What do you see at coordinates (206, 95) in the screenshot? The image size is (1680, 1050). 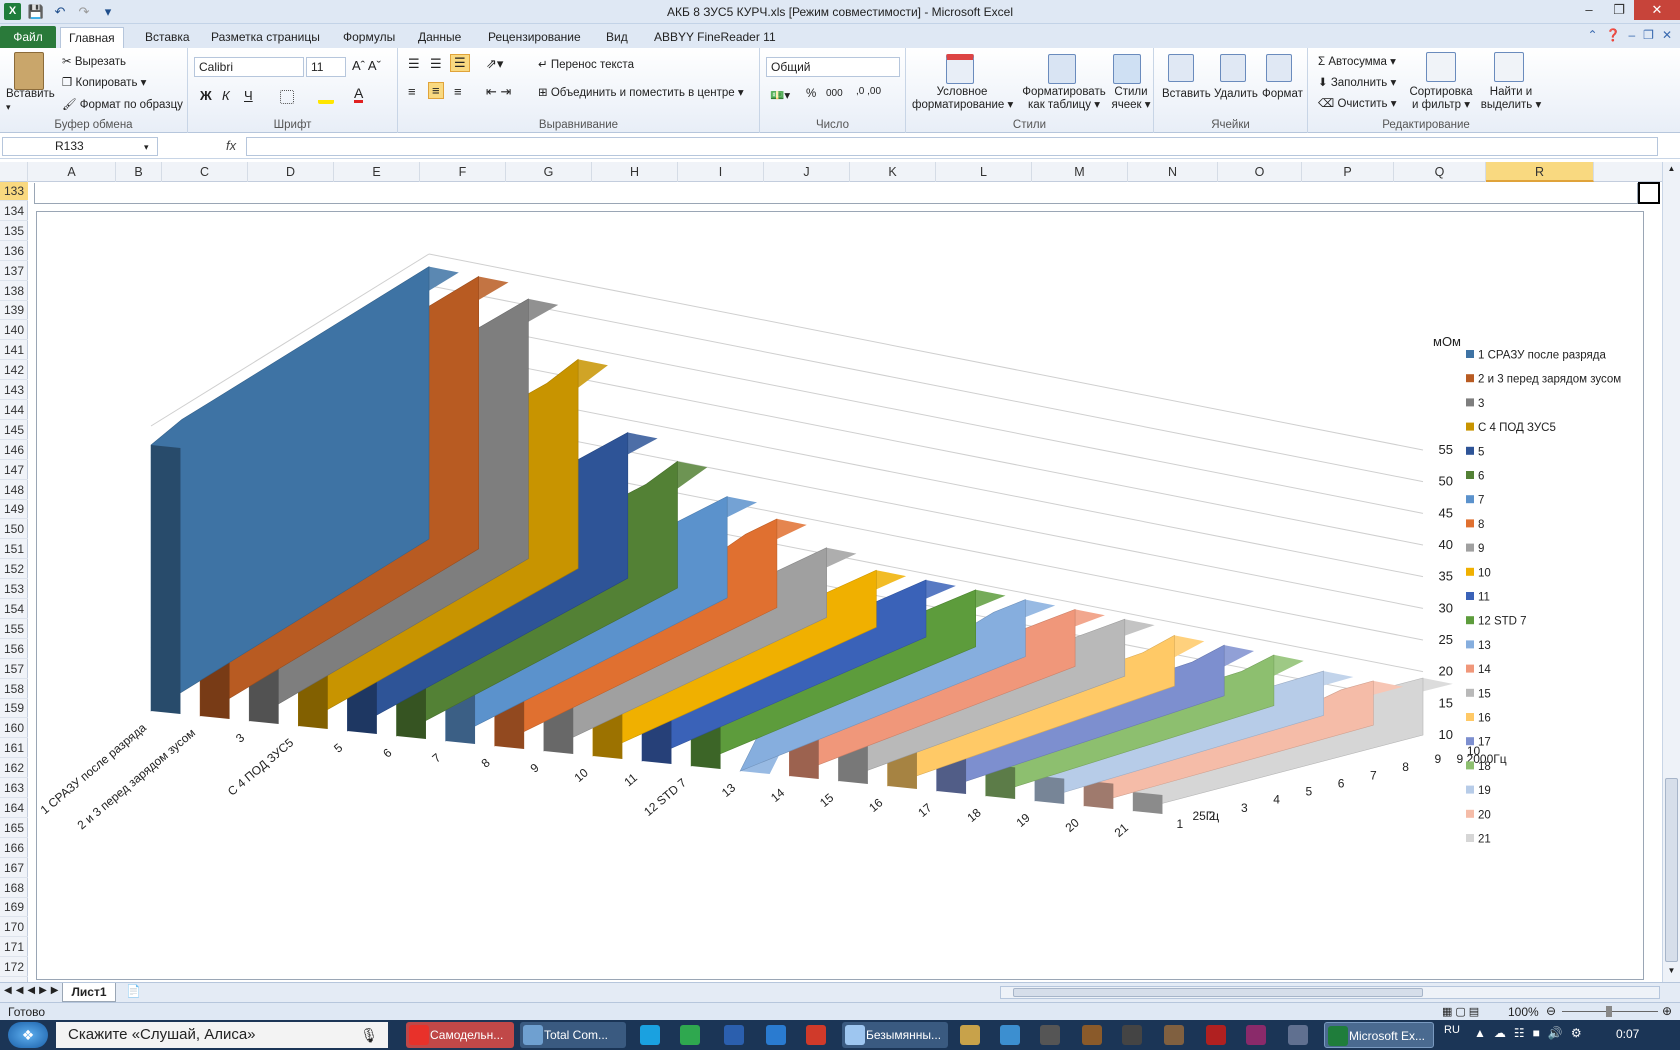 I see `bold-button: Ж` at bounding box center [206, 95].